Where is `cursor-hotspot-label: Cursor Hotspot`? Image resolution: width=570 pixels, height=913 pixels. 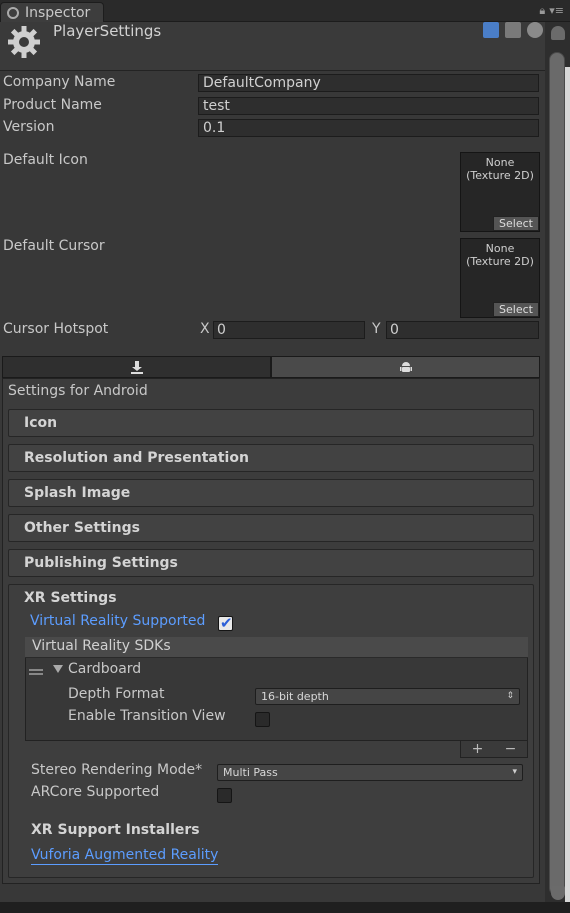
cursor-hotspot-label: Cursor Hotspot is located at coordinates (56, 329).